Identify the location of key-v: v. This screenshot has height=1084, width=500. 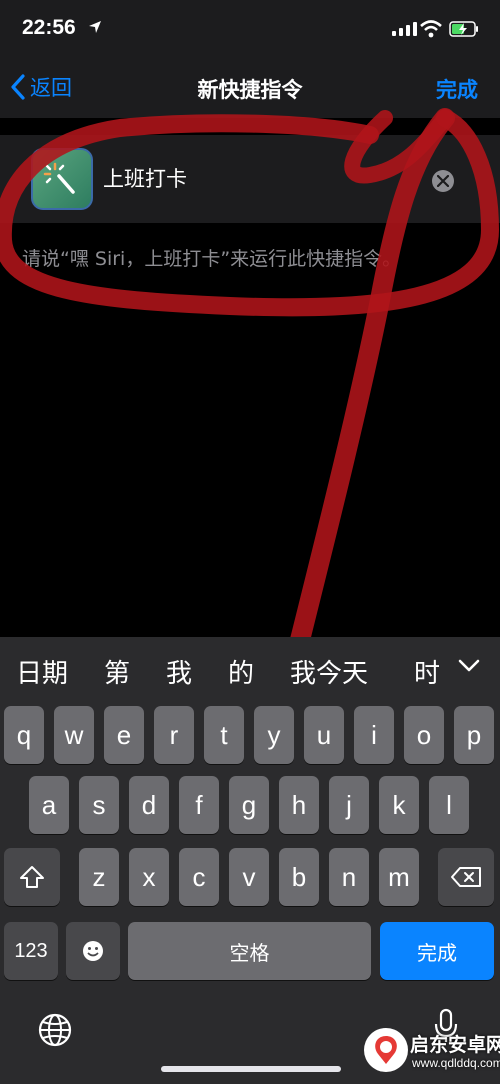
(249, 877).